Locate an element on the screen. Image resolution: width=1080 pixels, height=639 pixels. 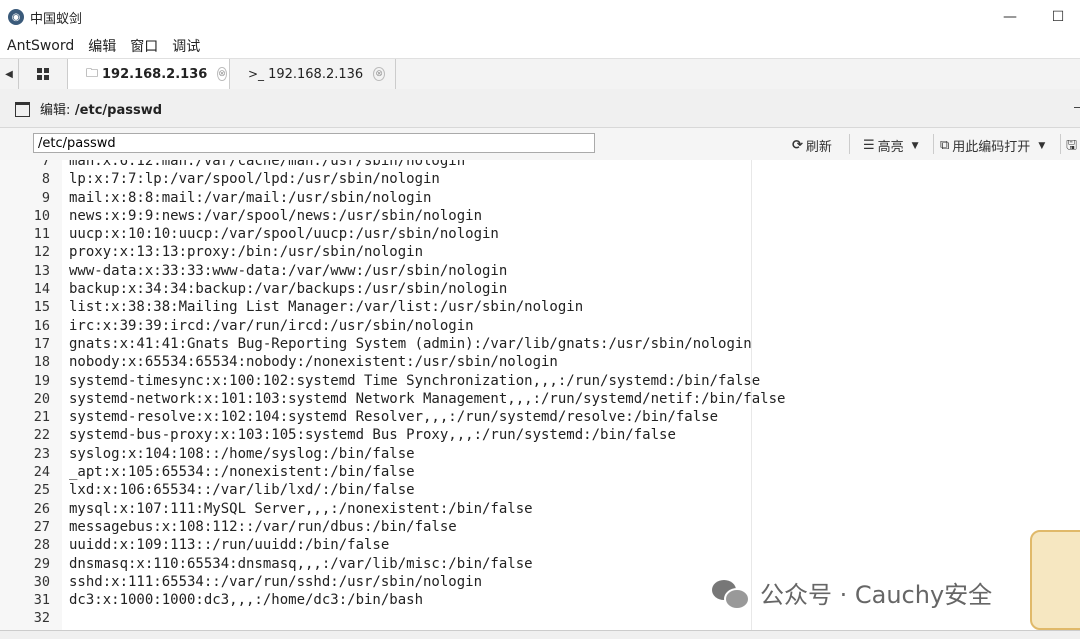
tab-bar: ◀ 🗀 192.168.2.136 ⊗ >_ 192.168.2.136 ⊗ is located at coordinates (540, 74).